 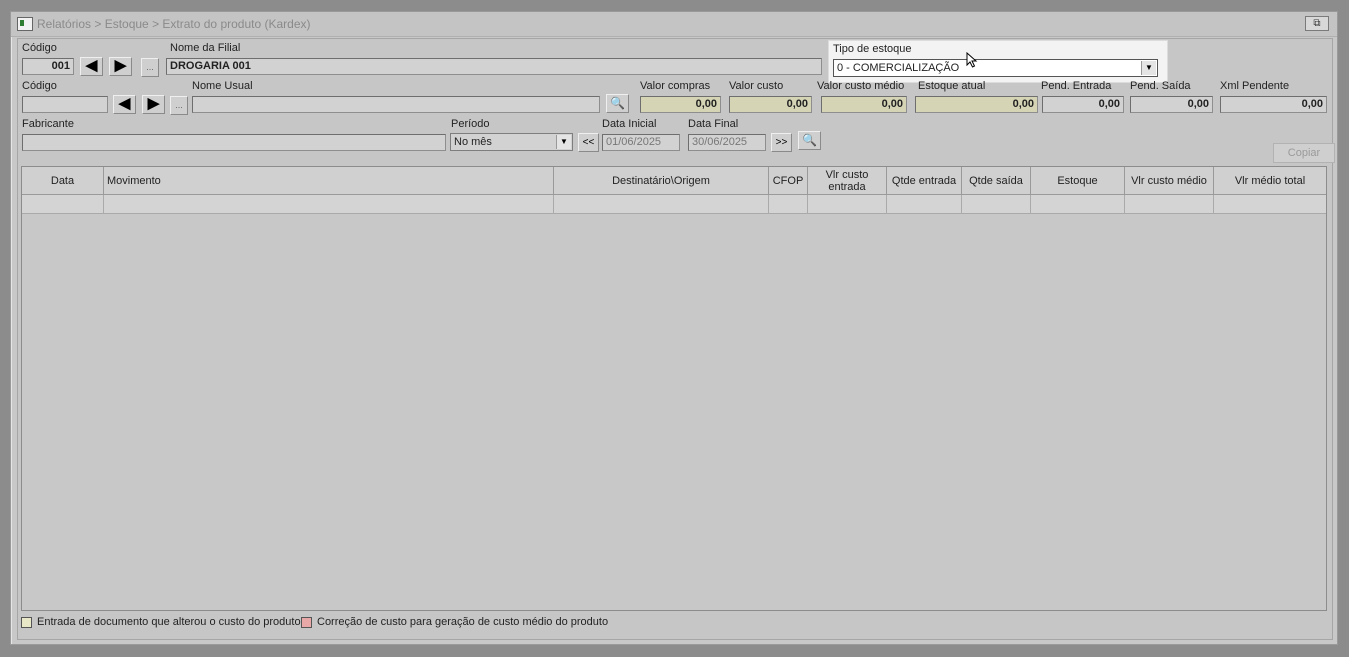 I want to click on estoque-atual-field: 0,00, so click(x=976, y=104).